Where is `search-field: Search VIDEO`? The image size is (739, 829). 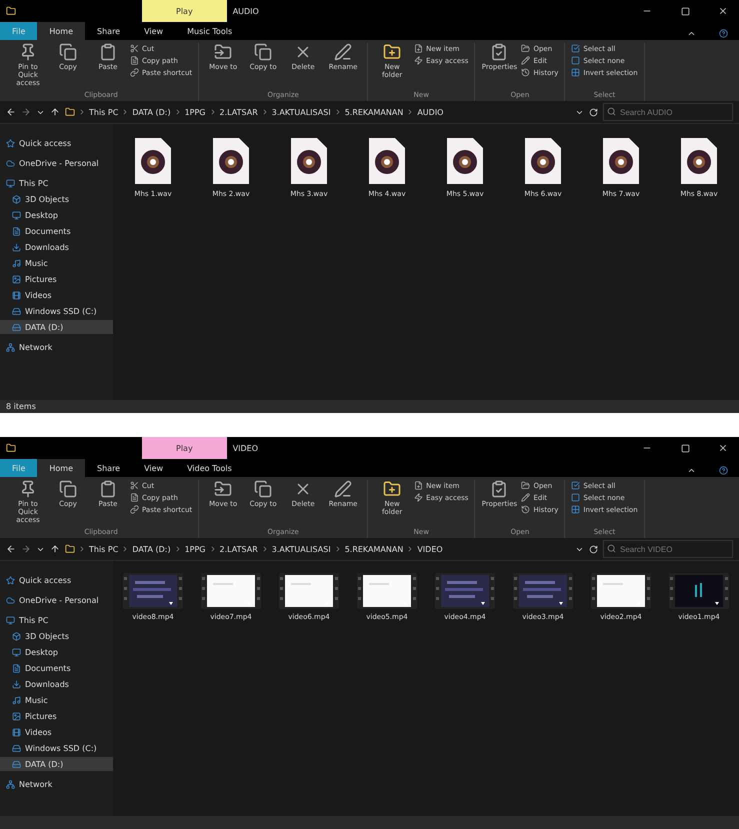
search-field: Search VIDEO is located at coordinates (668, 549).